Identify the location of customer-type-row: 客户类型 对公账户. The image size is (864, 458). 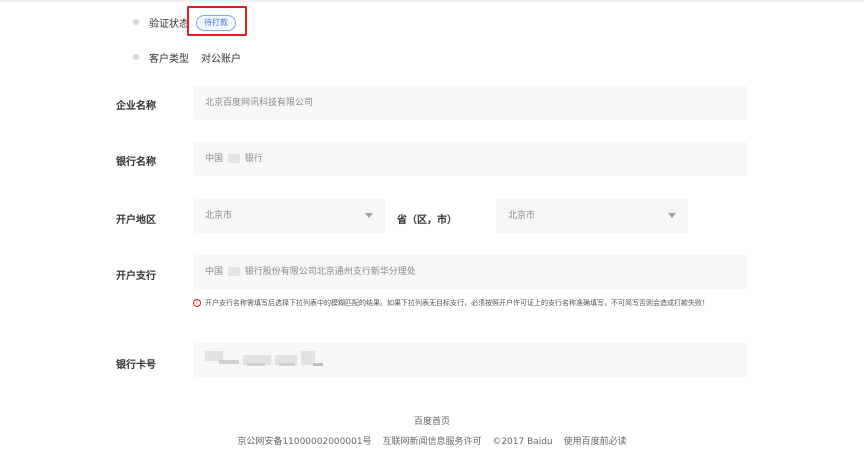
(187, 57).